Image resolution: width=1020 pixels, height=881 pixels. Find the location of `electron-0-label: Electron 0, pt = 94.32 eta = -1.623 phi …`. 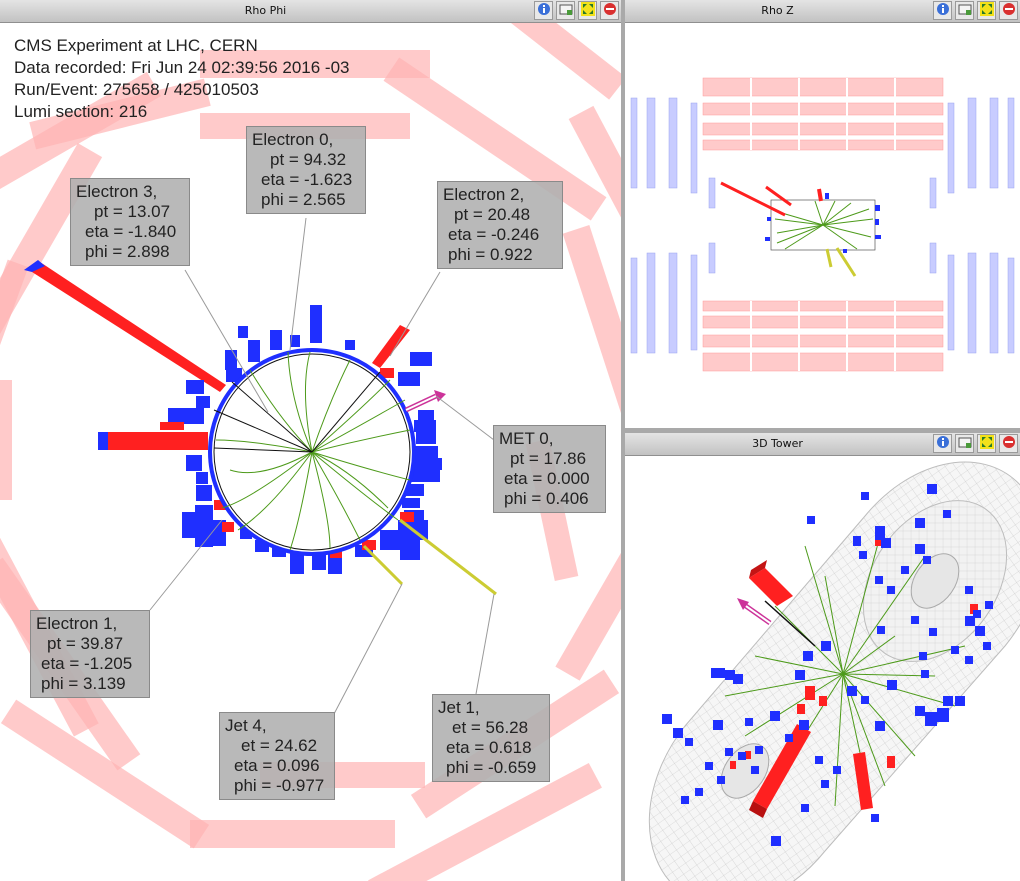

electron-0-label: Electron 0, pt = 94.32 eta = -1.623 phi … is located at coordinates (306, 170).